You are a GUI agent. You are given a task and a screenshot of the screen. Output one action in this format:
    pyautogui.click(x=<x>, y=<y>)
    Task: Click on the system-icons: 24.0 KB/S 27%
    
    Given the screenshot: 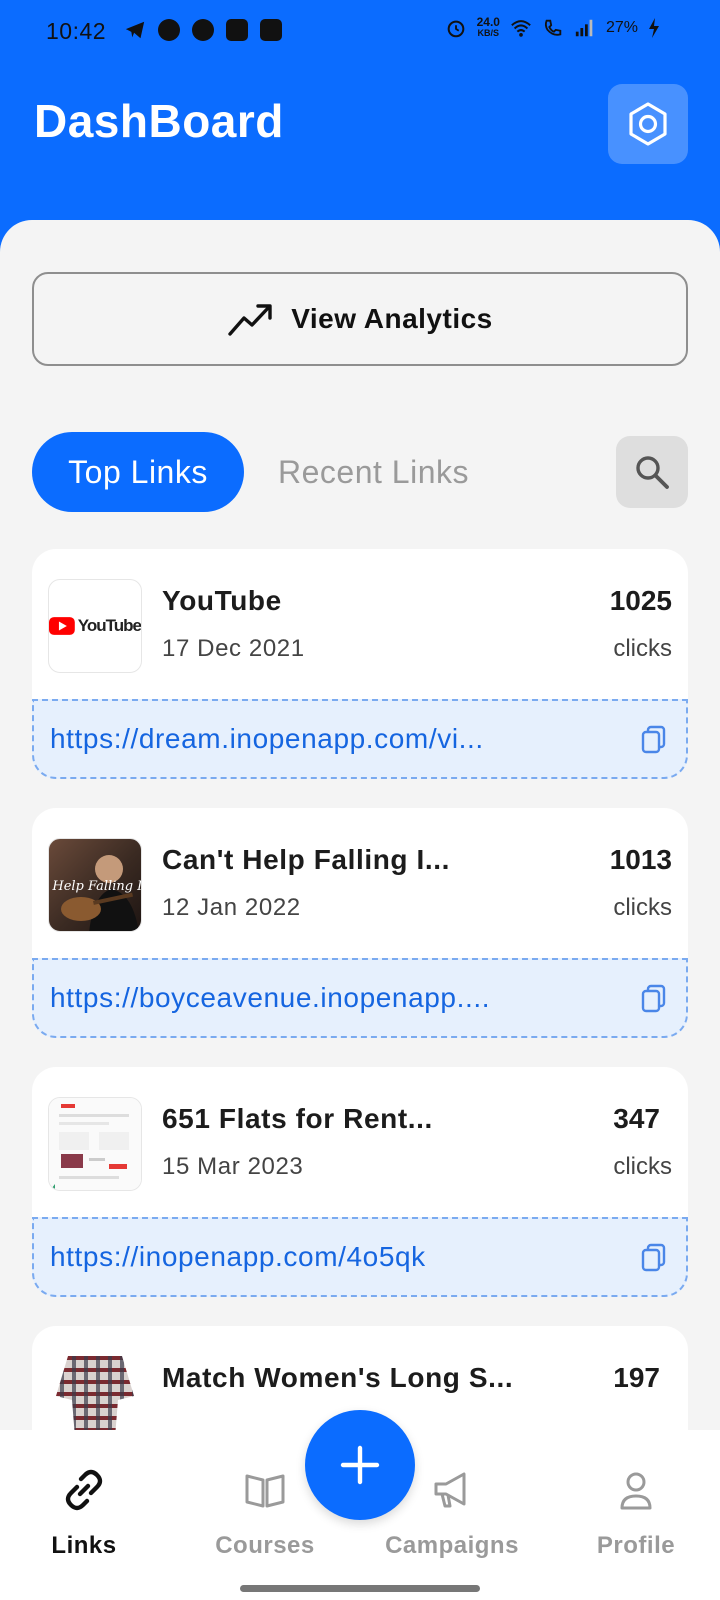 What is the action you would take?
    pyautogui.click(x=552, y=27)
    